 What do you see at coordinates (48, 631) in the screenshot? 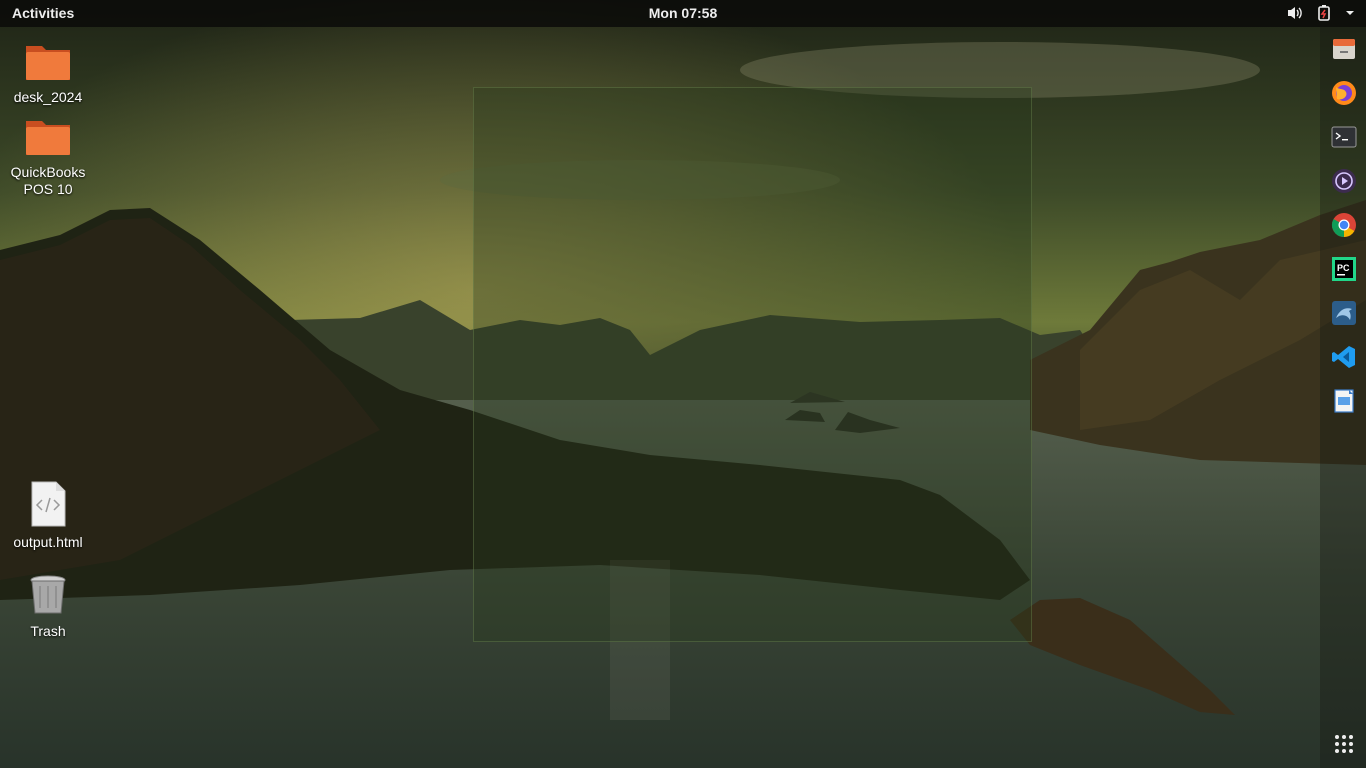
I see `desktop-icon-label: Trash` at bounding box center [48, 631].